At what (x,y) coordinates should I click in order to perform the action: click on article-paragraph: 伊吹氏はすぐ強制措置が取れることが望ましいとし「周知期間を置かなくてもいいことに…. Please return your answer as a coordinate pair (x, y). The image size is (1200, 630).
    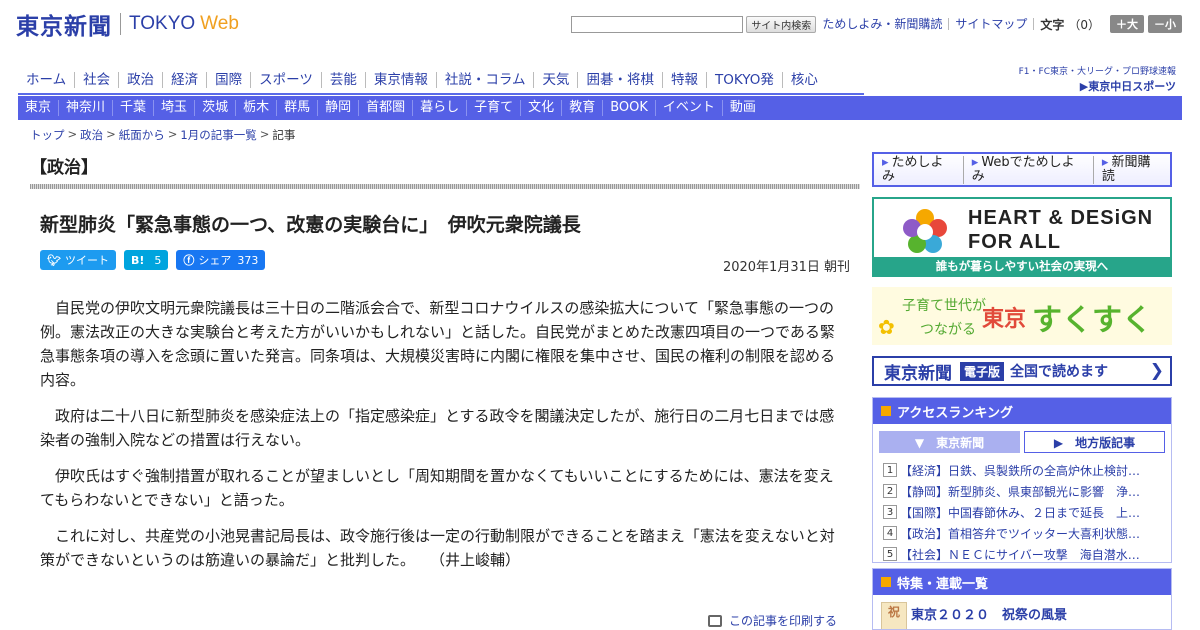
    Looking at the image, I should click on (437, 488).